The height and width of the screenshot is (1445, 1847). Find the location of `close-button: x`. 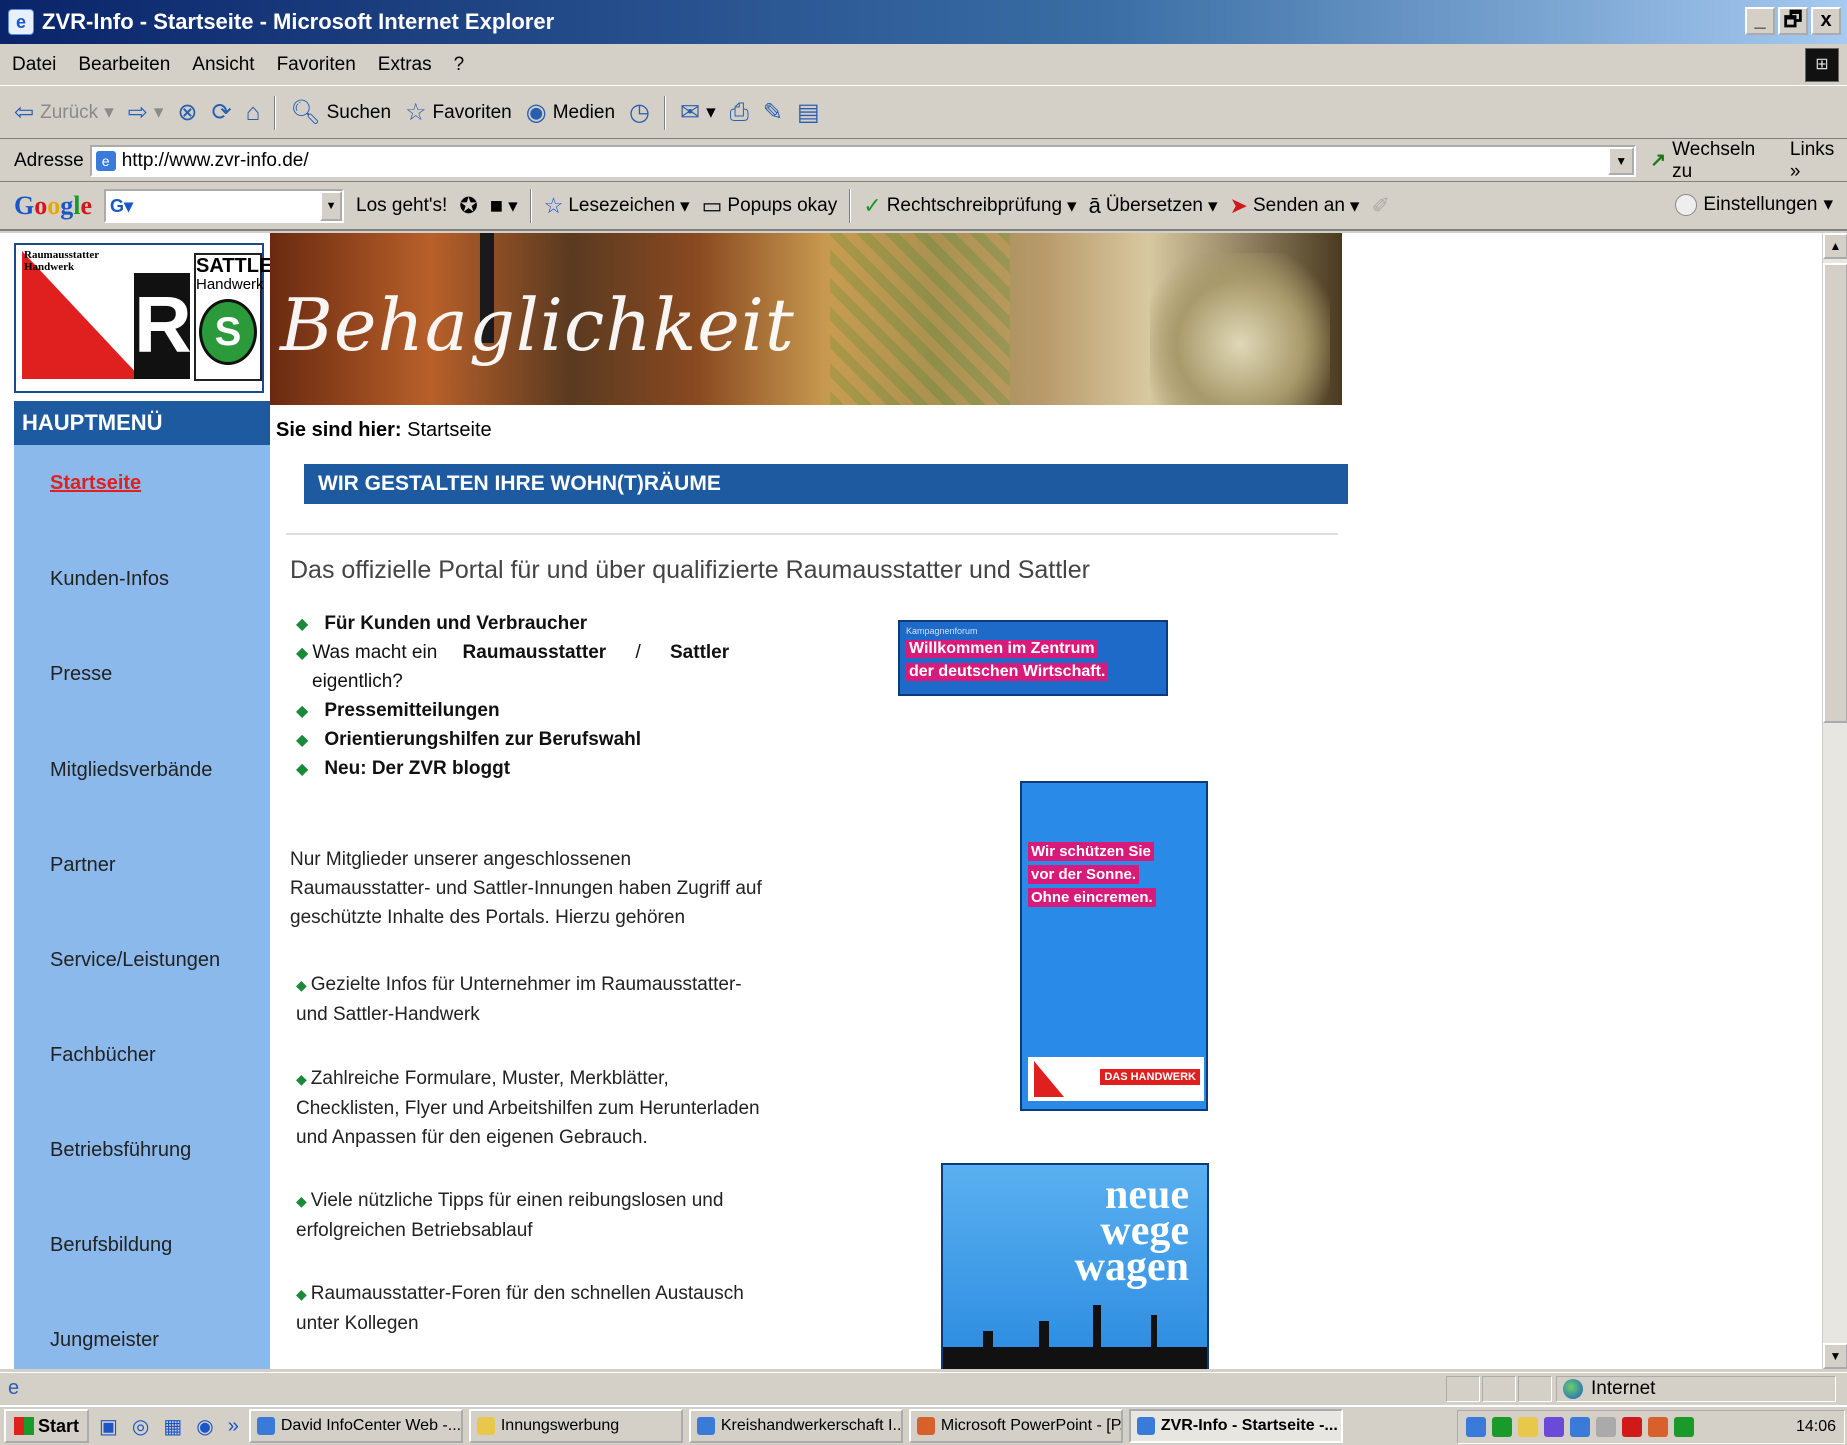

close-button: x is located at coordinates (1826, 21).